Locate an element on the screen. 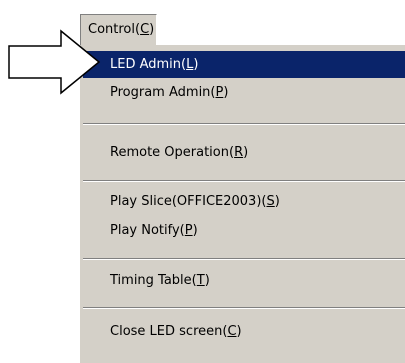 Image resolution: width=405 pixels, height=363 pixels. menu-item-play-notify-suffix: ) is located at coordinates (195, 230).